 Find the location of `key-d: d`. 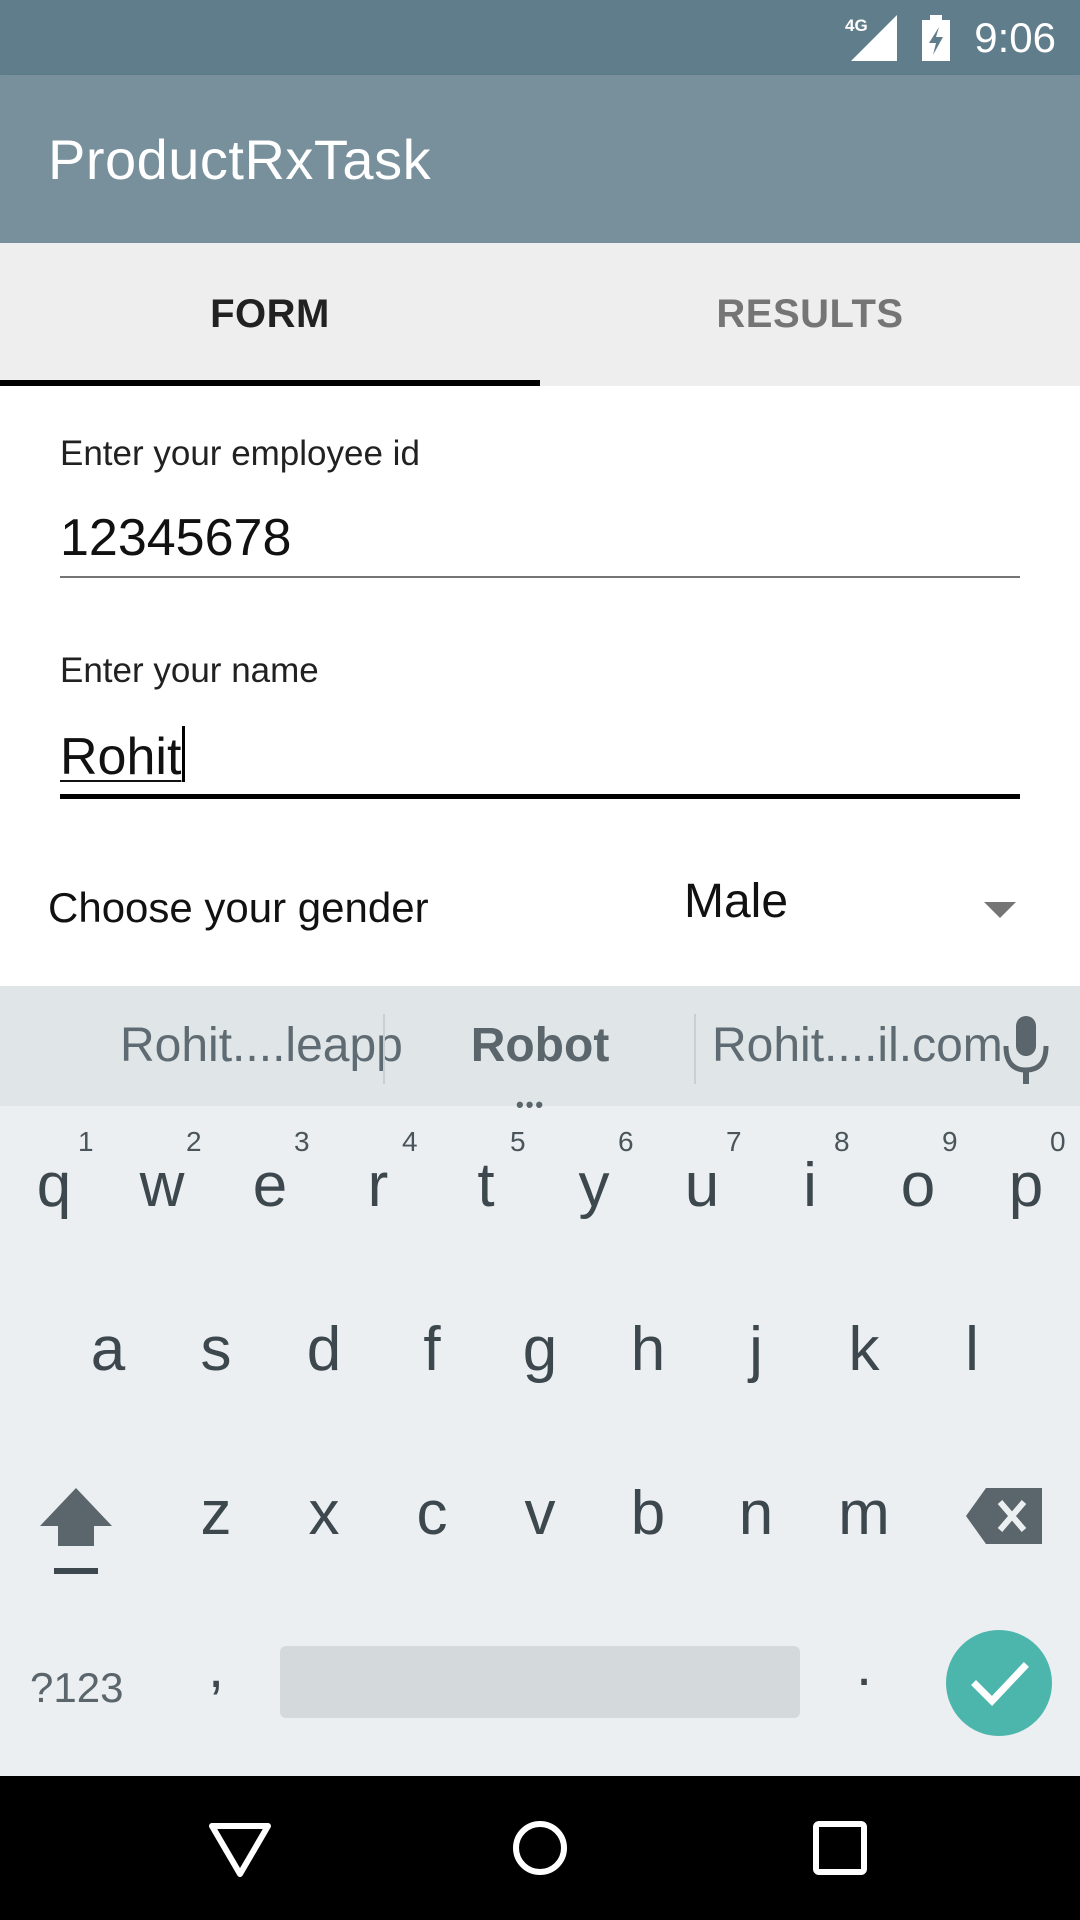

key-d: d is located at coordinates (324, 1349).